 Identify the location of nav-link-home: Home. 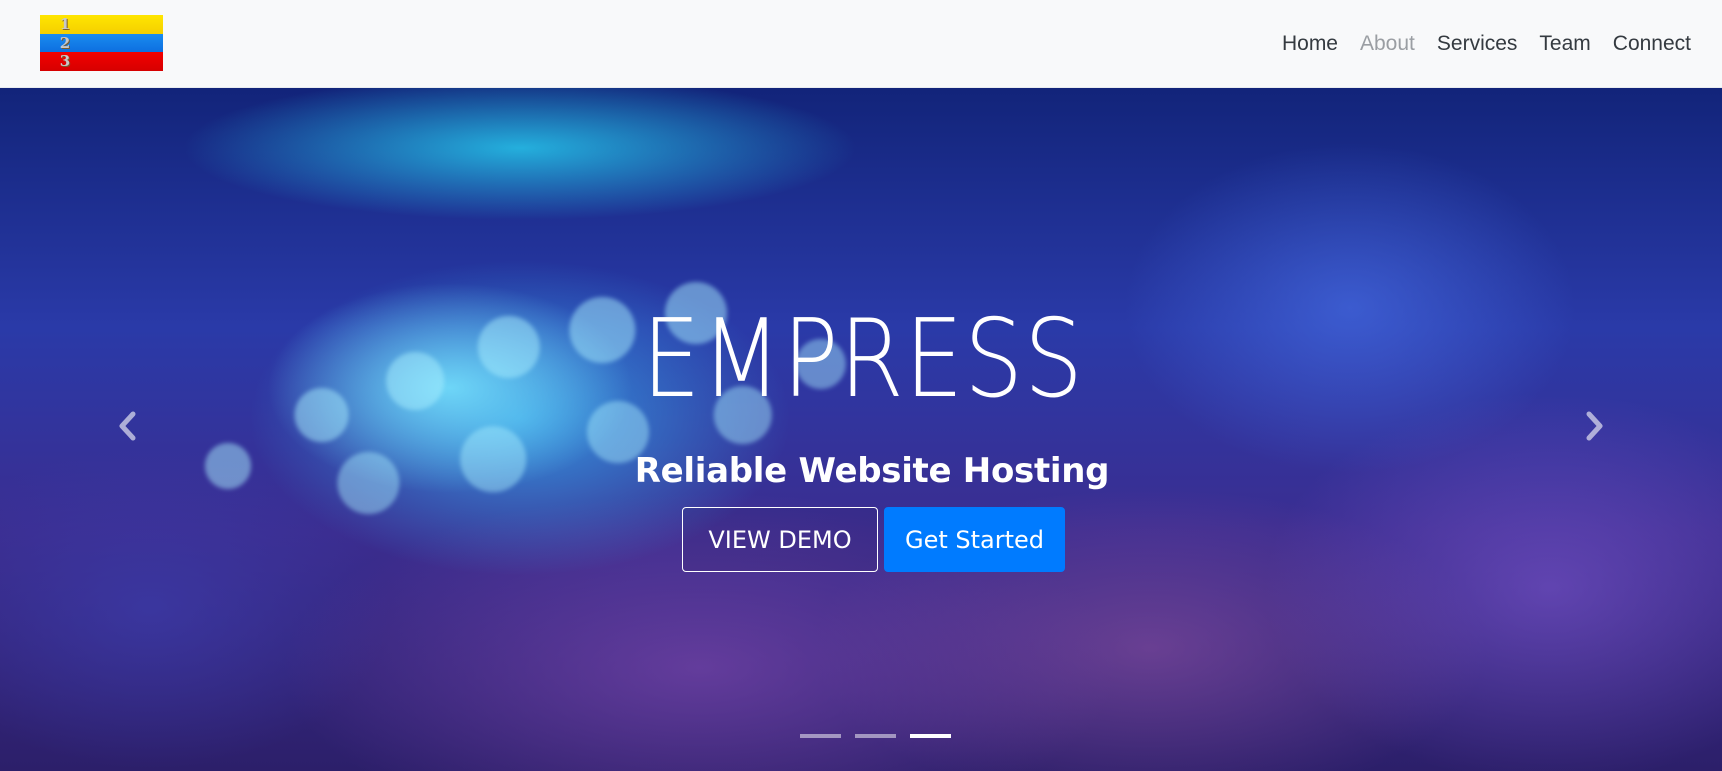
(1310, 43).